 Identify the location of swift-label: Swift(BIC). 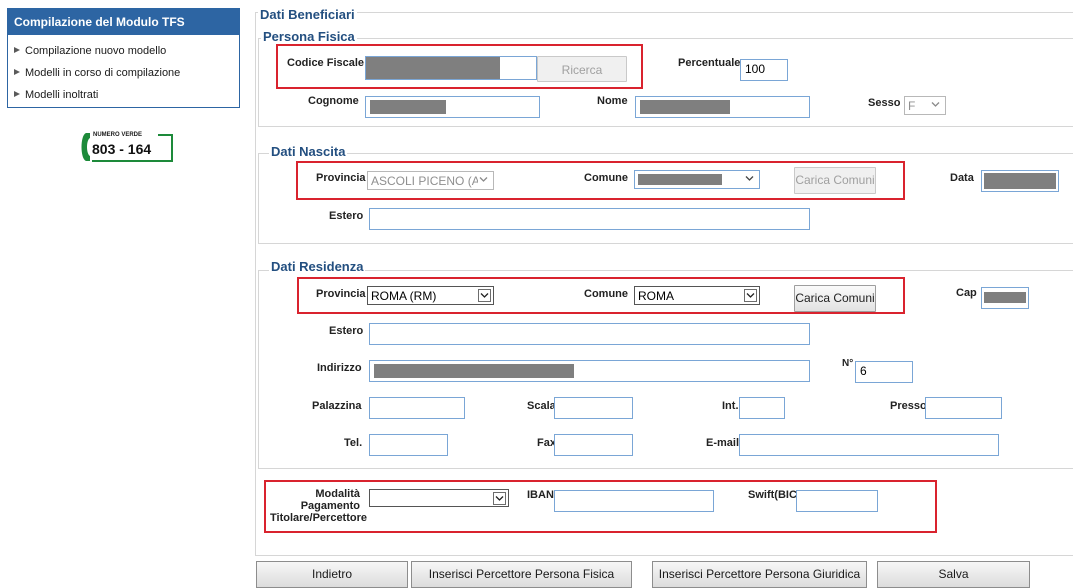
(774, 495).